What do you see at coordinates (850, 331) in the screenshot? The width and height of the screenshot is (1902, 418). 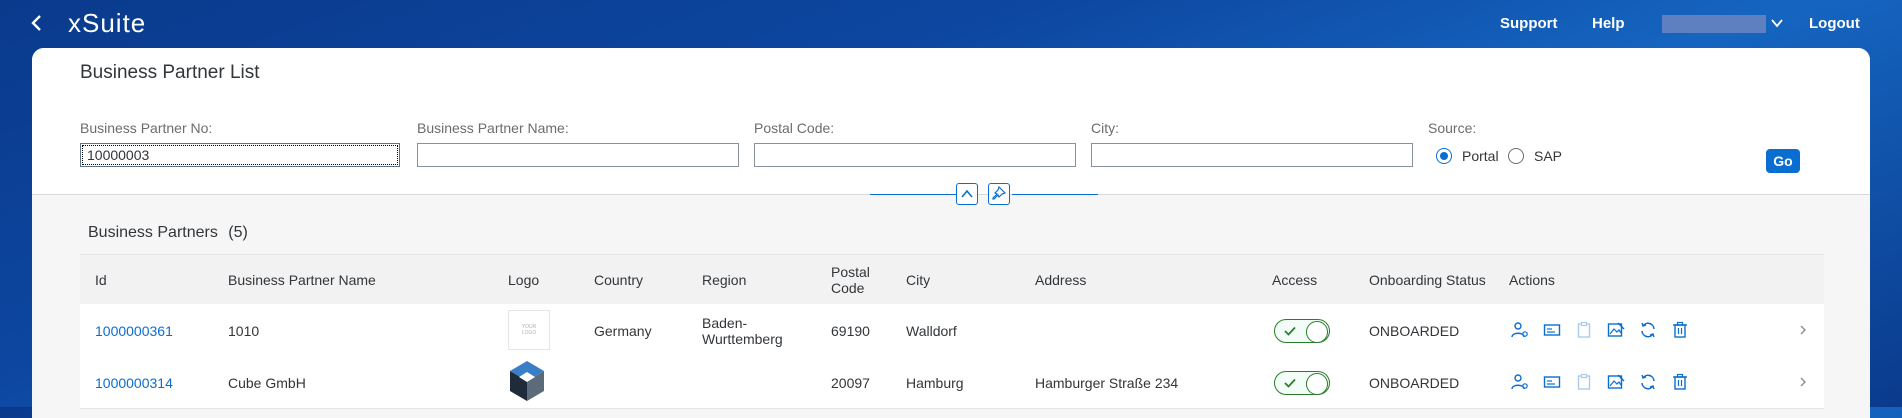 I see `row-postal: 69190` at bounding box center [850, 331].